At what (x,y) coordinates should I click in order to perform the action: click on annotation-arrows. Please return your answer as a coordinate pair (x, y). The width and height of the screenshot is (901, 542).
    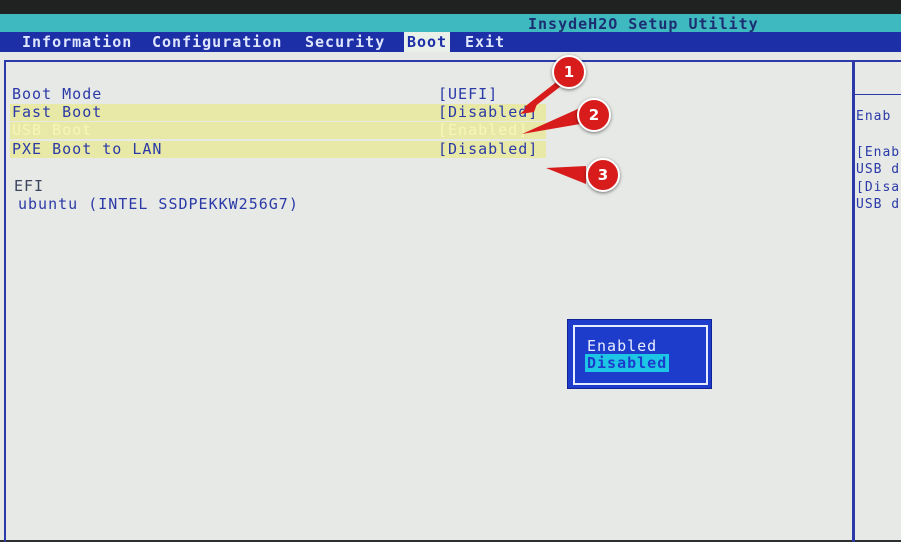
    Looking at the image, I should click on (553, 132).